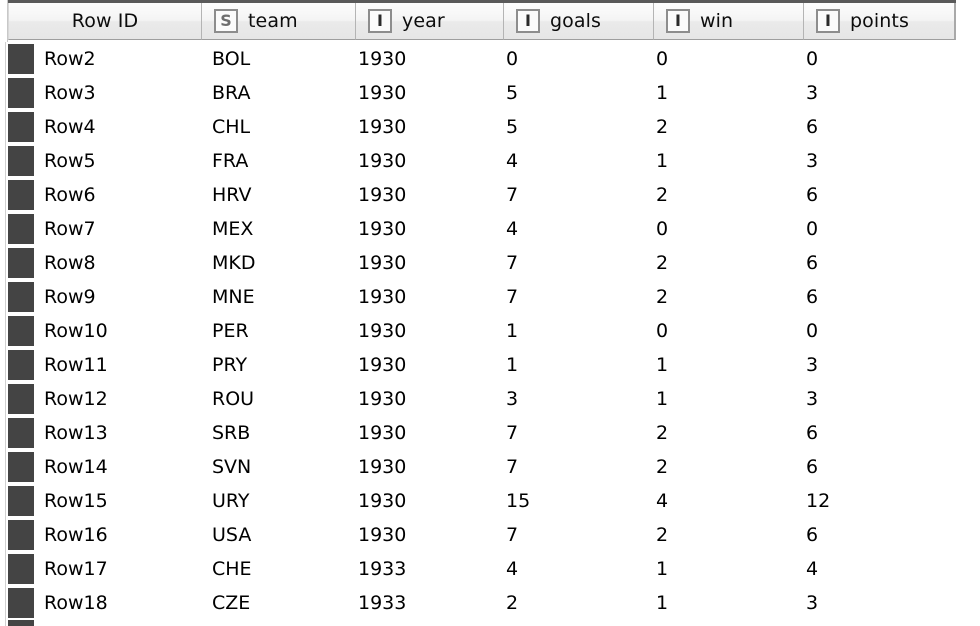 The height and width of the screenshot is (626, 980). What do you see at coordinates (269, 501) in the screenshot?
I see `cell-team: URY` at bounding box center [269, 501].